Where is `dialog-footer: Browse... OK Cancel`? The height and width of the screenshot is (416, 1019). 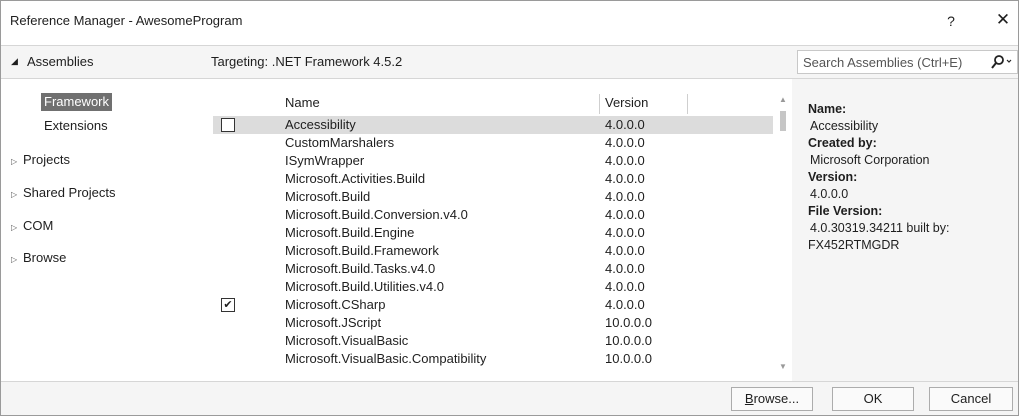 dialog-footer: Browse... OK Cancel is located at coordinates (509, 398).